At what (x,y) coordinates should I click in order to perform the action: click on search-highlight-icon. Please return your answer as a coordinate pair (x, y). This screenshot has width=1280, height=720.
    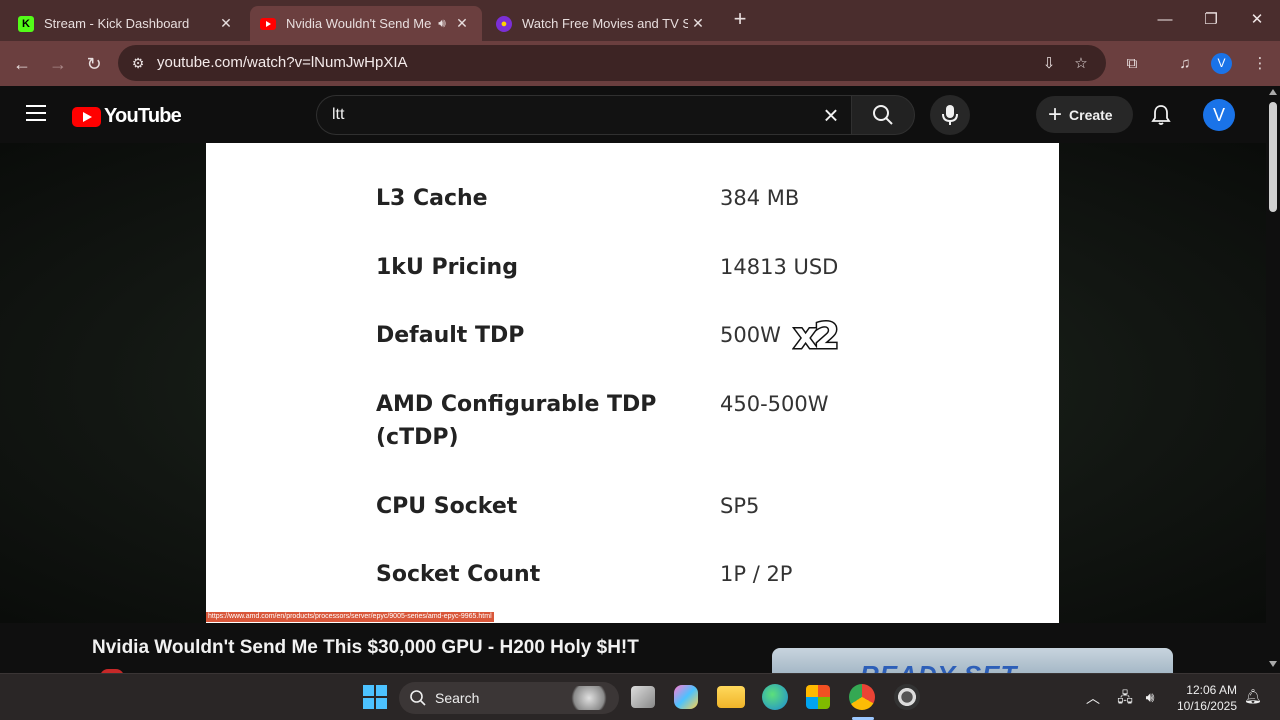
    Looking at the image, I should click on (589, 698).